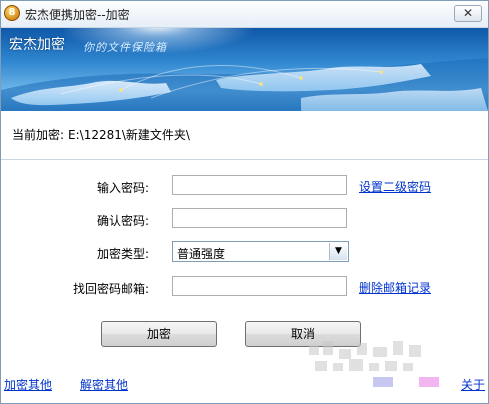  Describe the element at coordinates (201, 254) in the screenshot. I see `encrypt-type-value: 普通强度` at that location.